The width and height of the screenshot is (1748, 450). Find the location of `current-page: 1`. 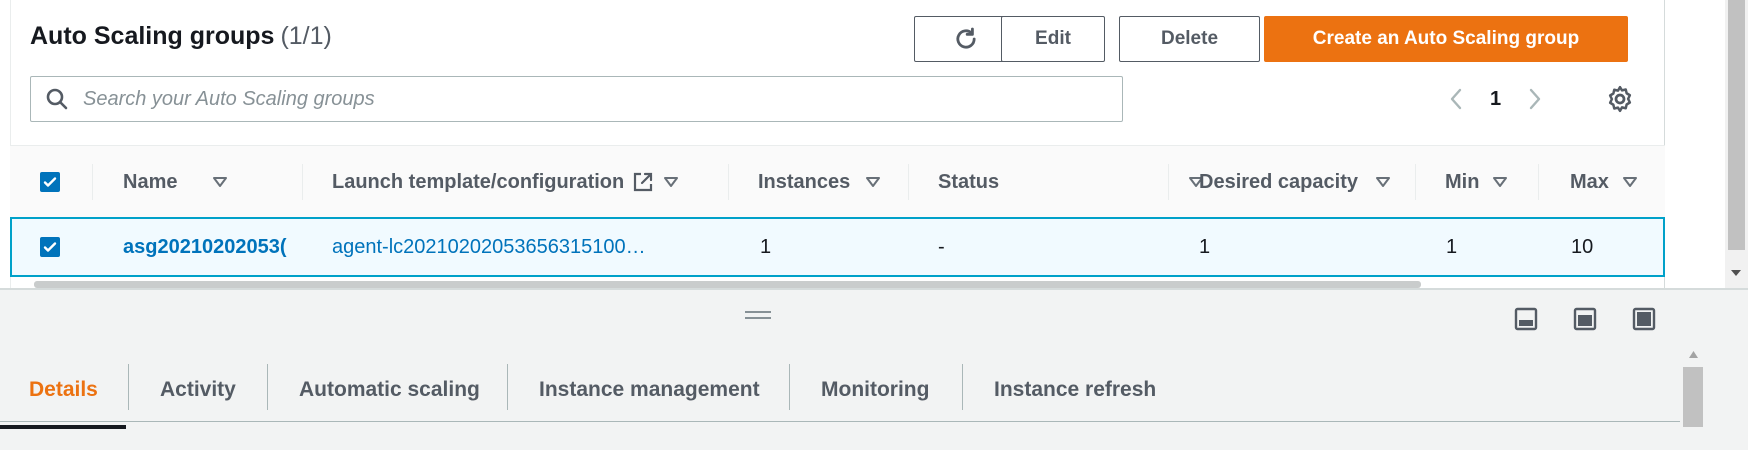

current-page: 1 is located at coordinates (1495, 99).